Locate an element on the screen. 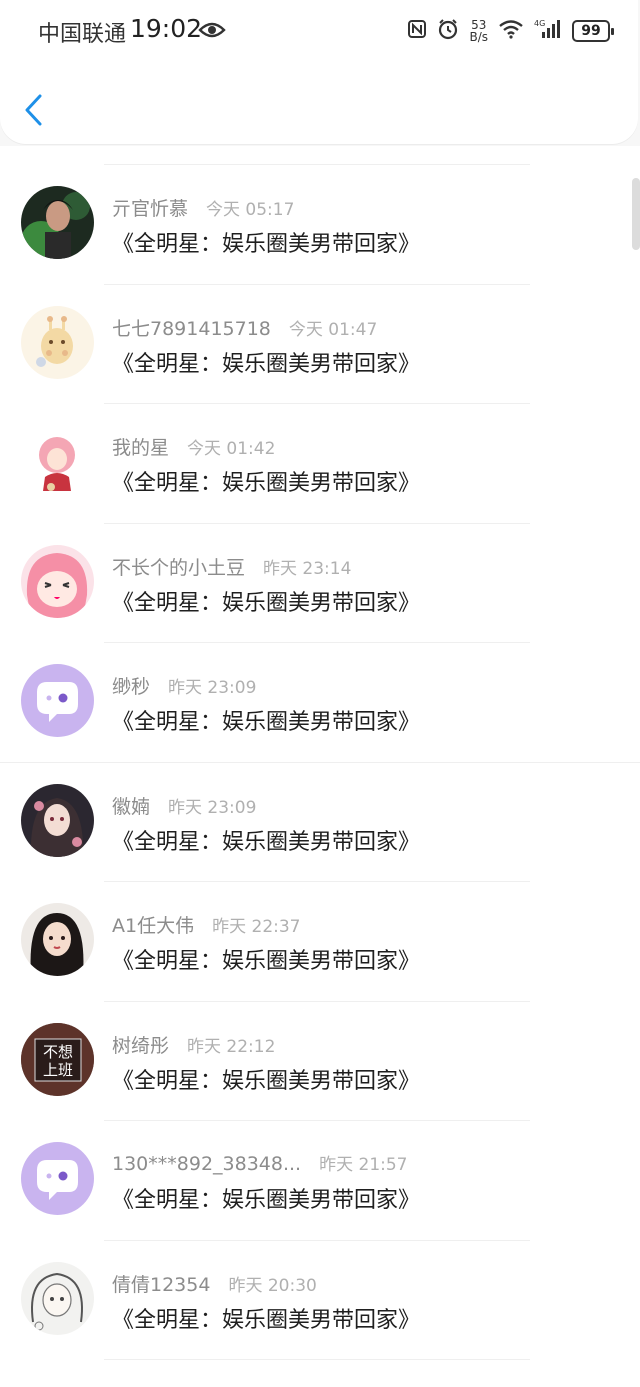 Image resolution: width=640 pixels, height=1387 pixels. comment-item: 七七7891415718 今天 01:47 《全明星：娱乐圈美男带回家》 is located at coordinates (320, 325).